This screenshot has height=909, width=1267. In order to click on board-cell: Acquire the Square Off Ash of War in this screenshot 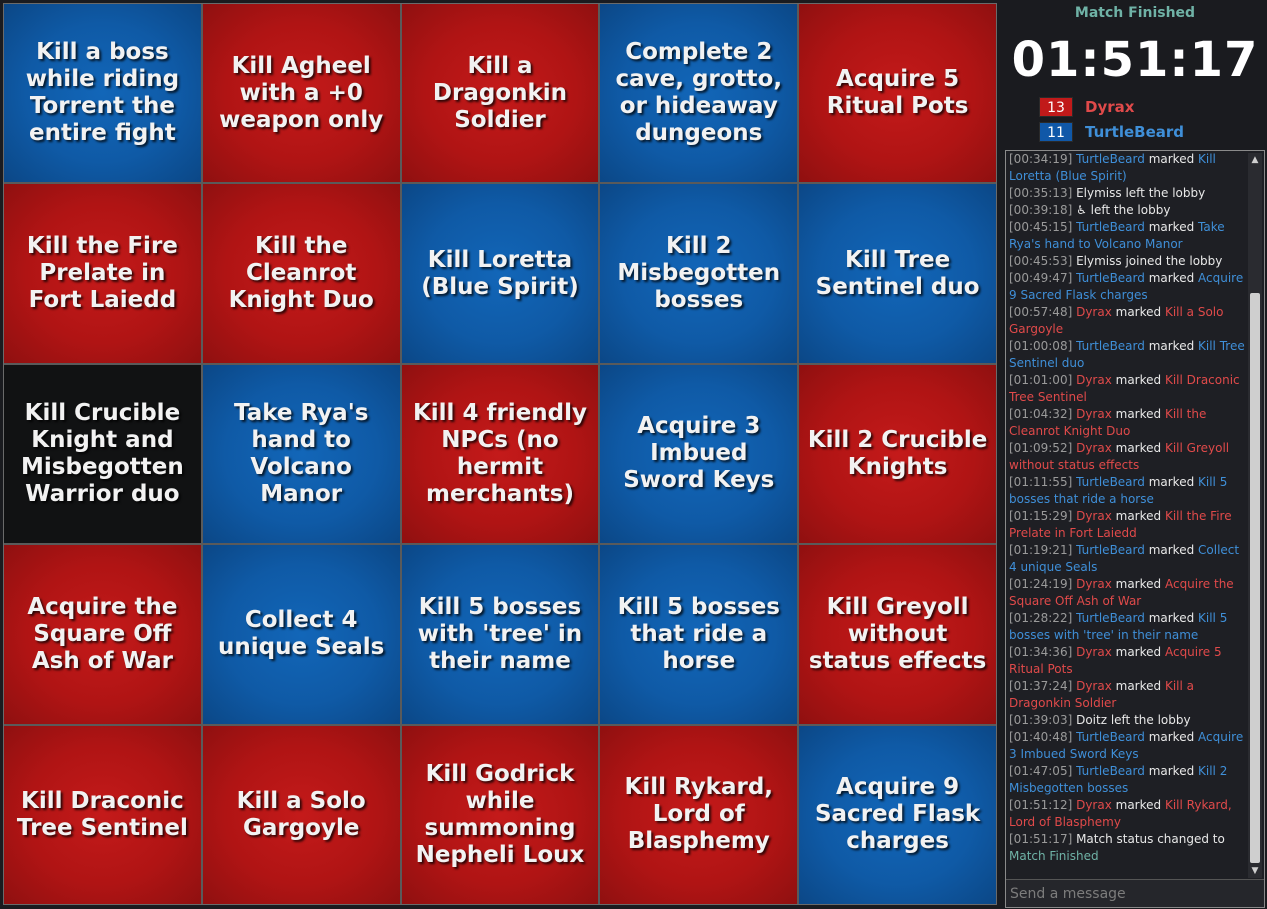, I will do `click(102, 634)`.